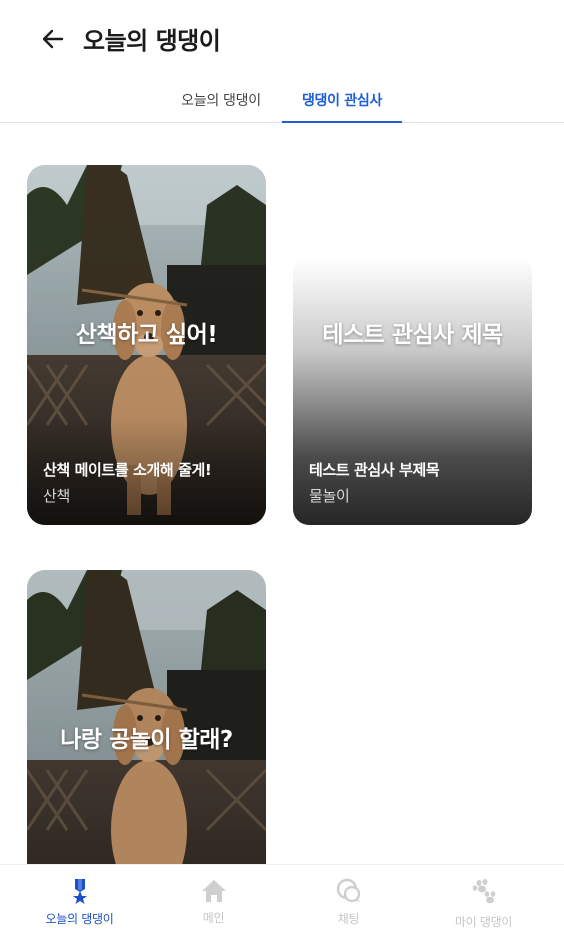 This screenshot has height=936, width=564. Describe the element at coordinates (213, 891) in the screenshot. I see `home-icon` at that location.